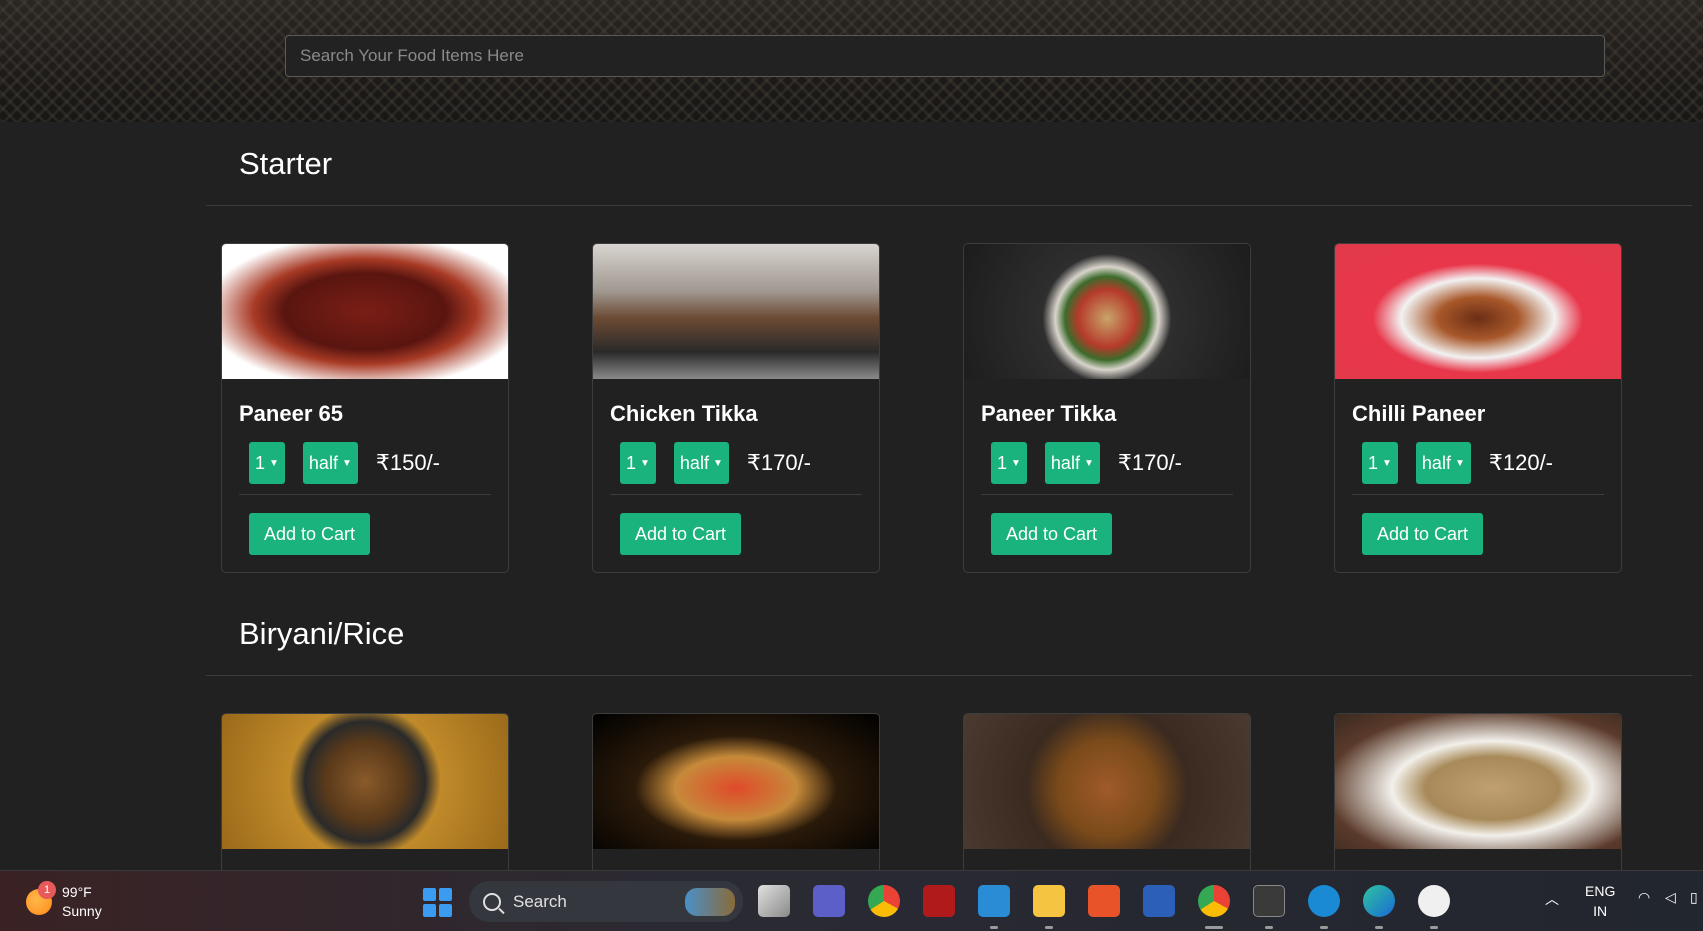  Describe the element at coordinates (365, 408) in the screenshot. I see `food-card: Paneer 65 1 ▼ half ▼ ₹150/- Add to Cart` at that location.